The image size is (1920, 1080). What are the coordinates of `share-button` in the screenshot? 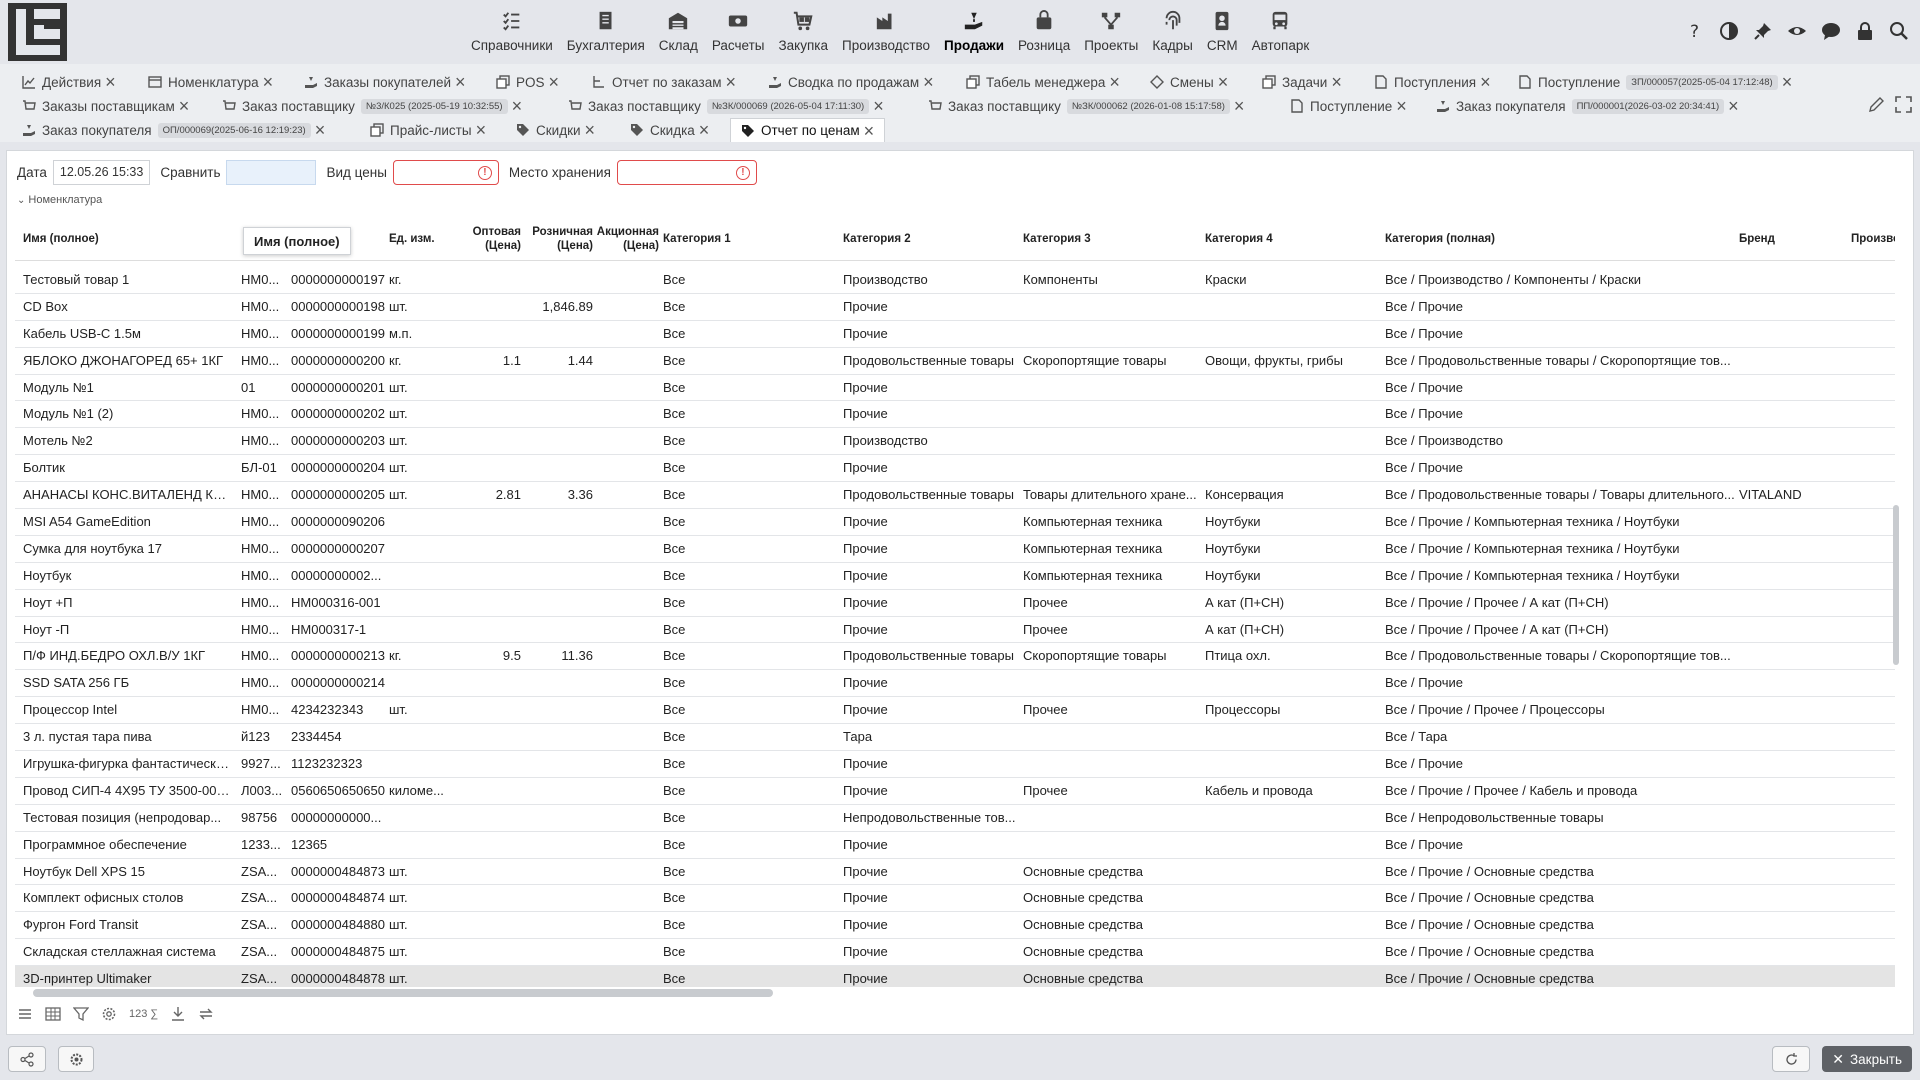 It's located at (27, 1059).